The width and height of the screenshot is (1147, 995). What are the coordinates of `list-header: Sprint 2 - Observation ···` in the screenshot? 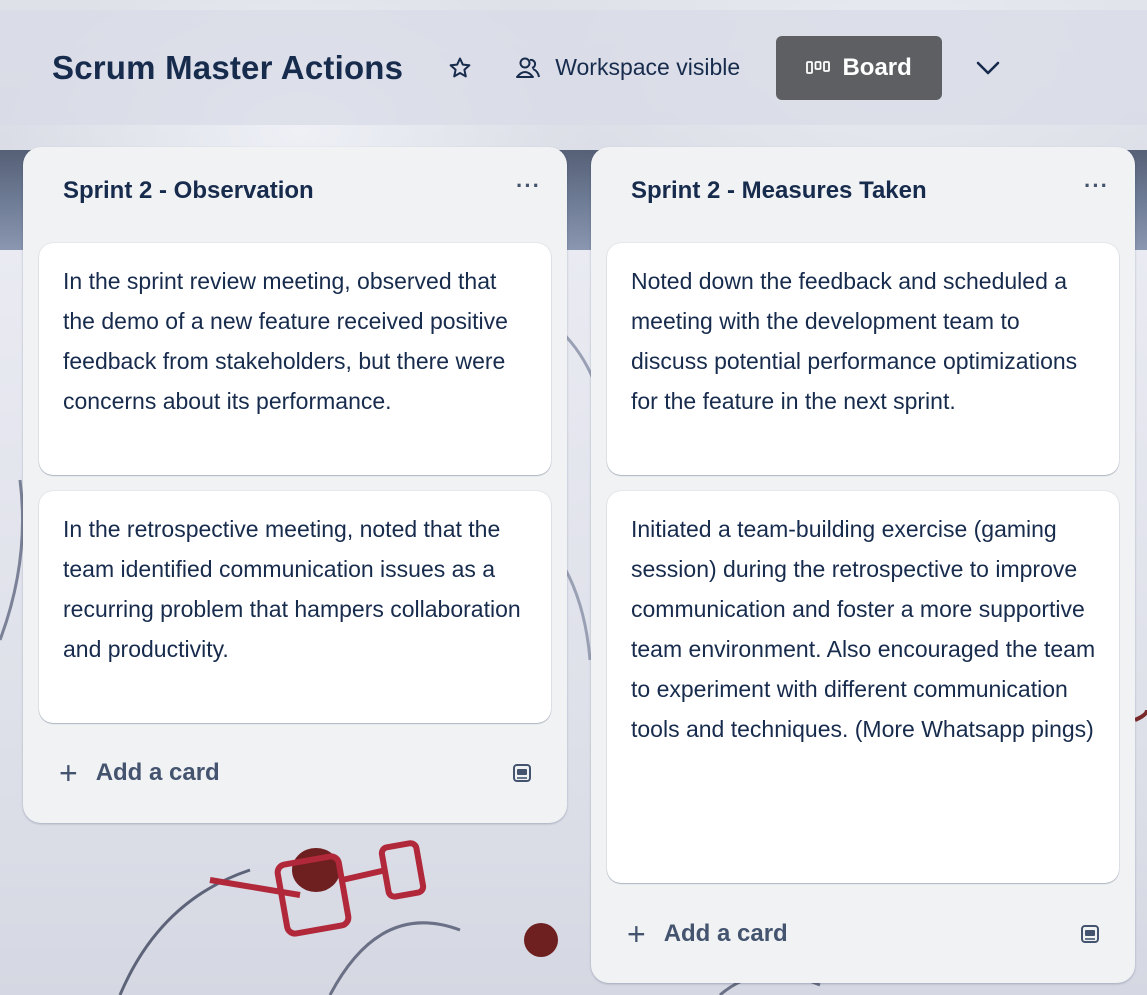 It's located at (302, 190).